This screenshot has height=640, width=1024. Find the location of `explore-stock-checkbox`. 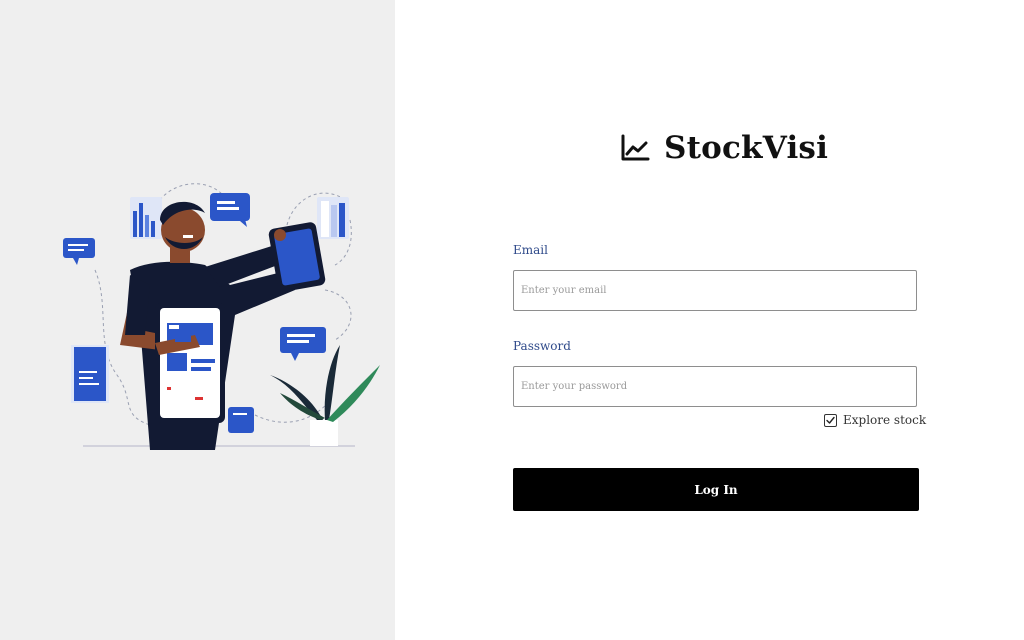

explore-stock-checkbox is located at coordinates (830, 420).